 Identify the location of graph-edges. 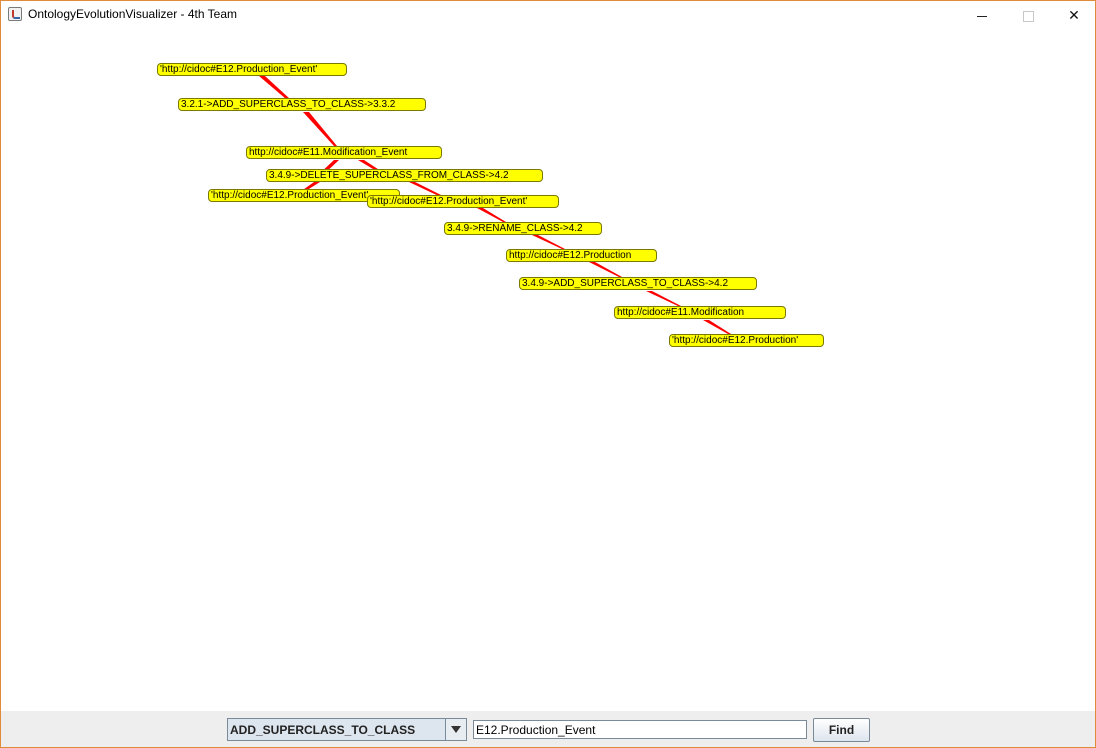
(495, 205).